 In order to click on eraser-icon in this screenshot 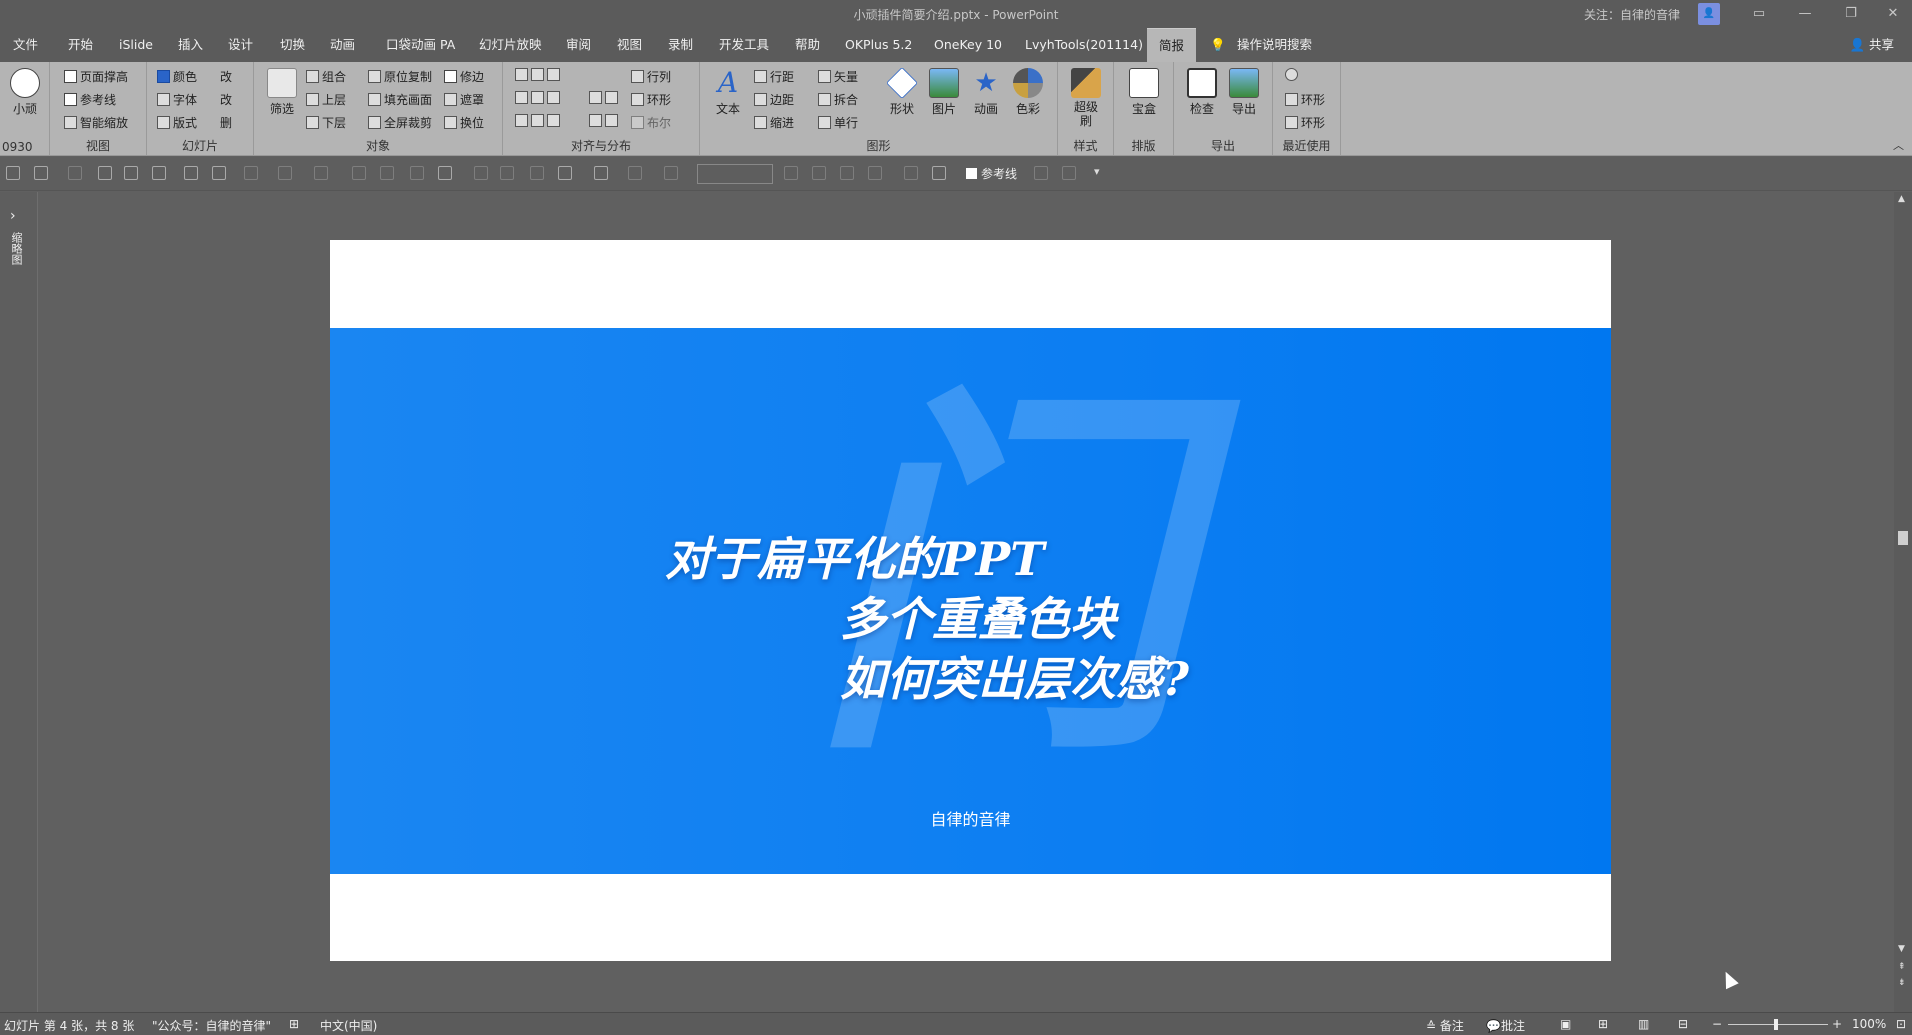, I will do `click(417, 173)`.